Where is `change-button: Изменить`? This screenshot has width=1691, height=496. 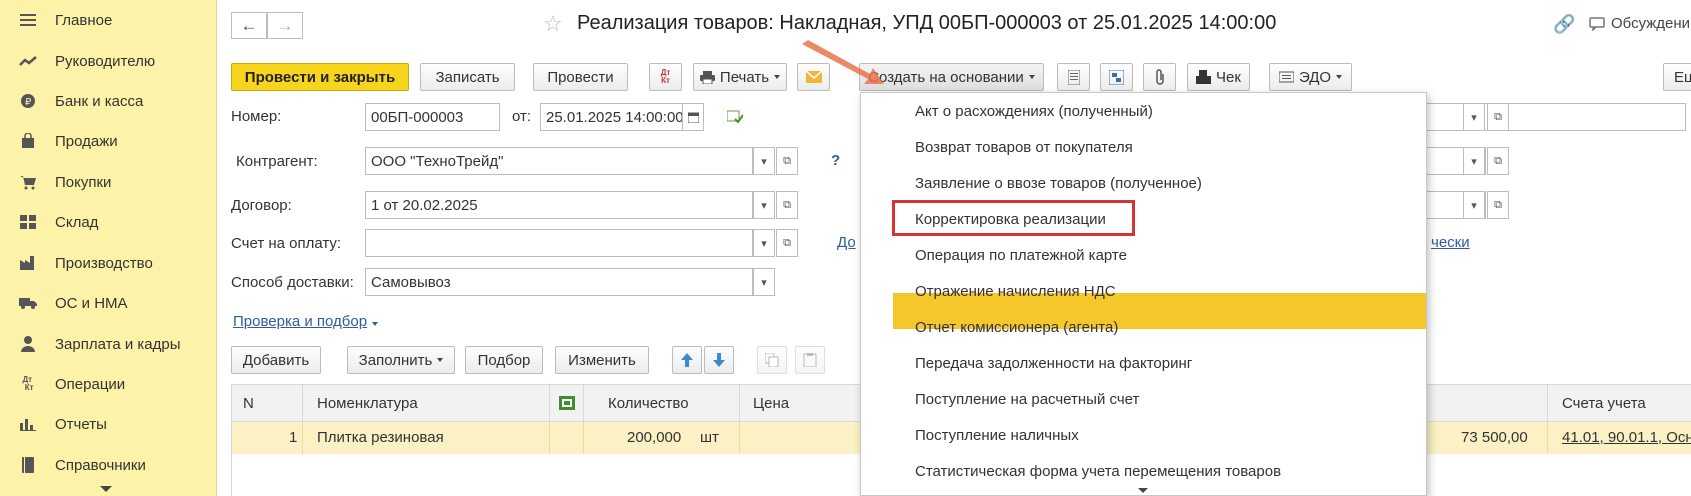 change-button: Изменить is located at coordinates (602, 360).